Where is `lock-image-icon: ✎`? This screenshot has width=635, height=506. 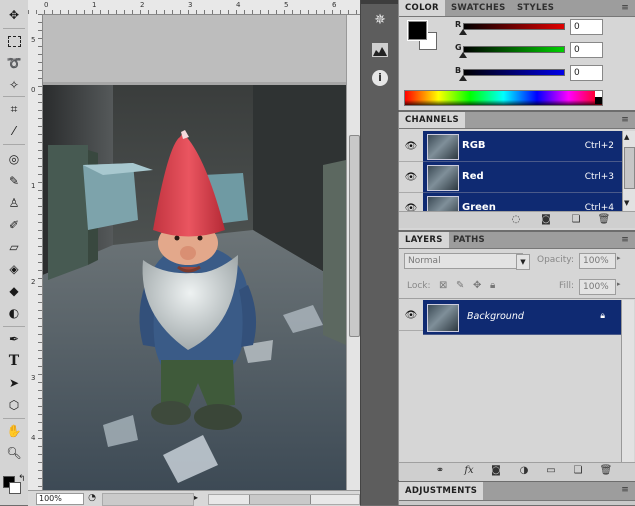
lock-image-icon: ✎ is located at coordinates (460, 285).